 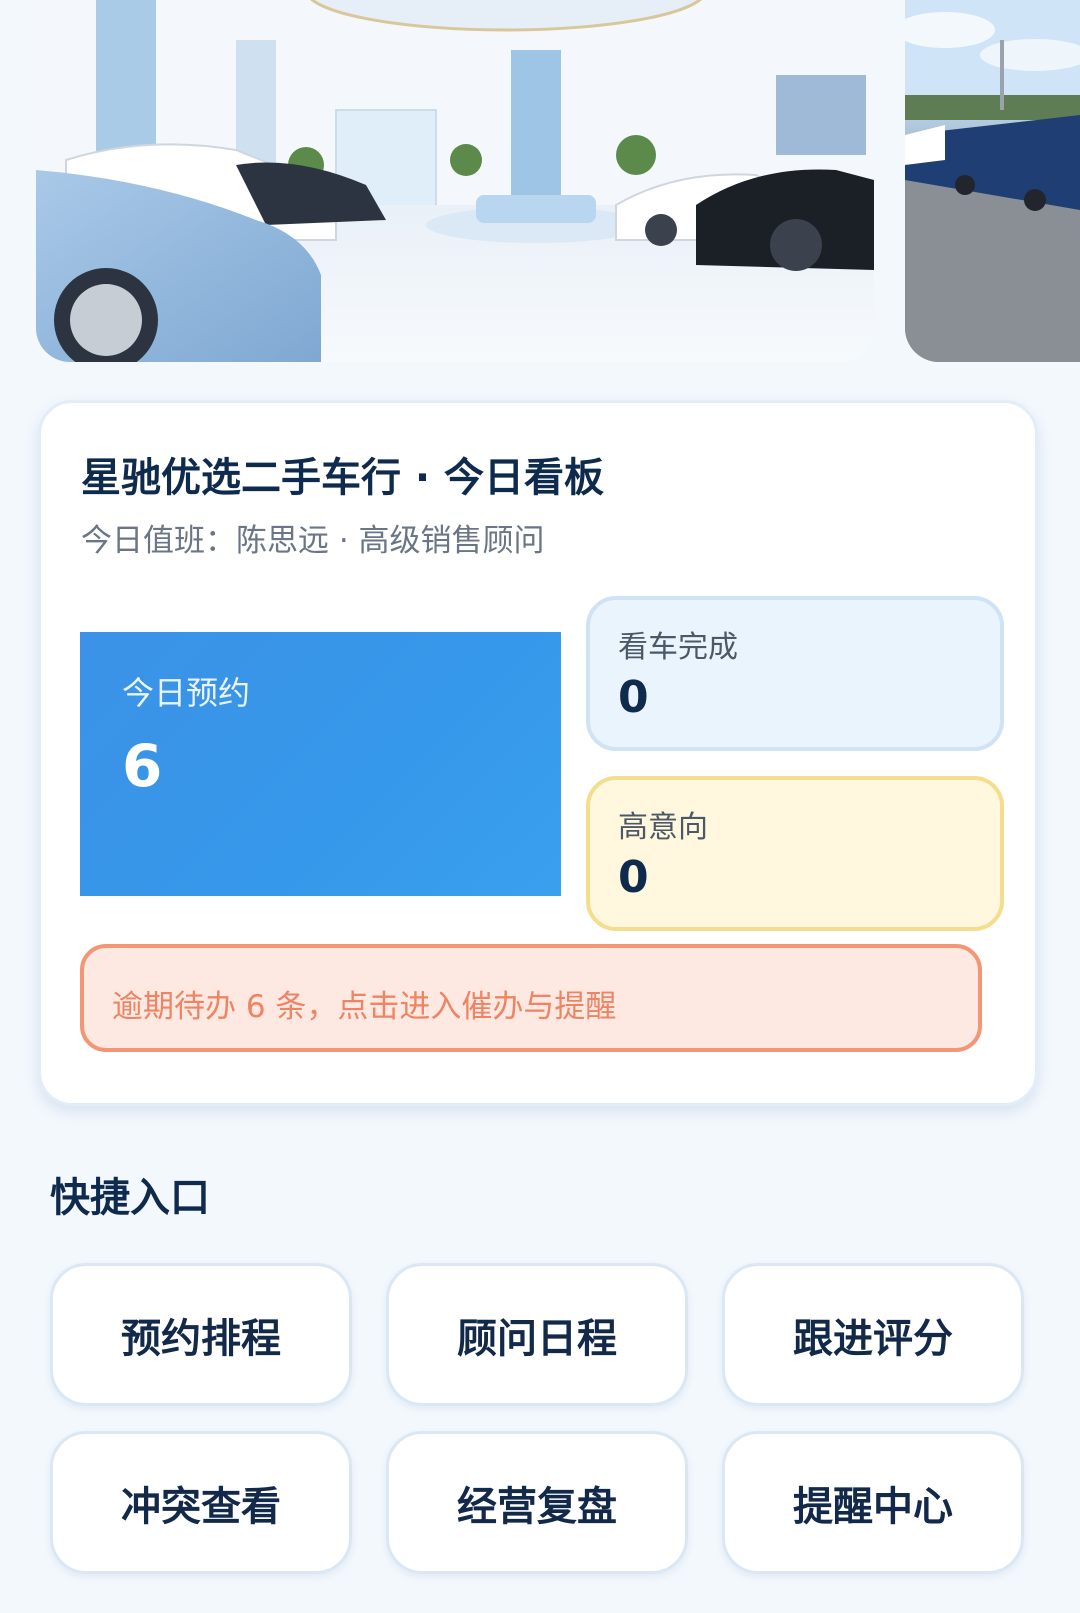 I want to click on quick-button-label: 冲突查看, so click(x=201, y=1506).